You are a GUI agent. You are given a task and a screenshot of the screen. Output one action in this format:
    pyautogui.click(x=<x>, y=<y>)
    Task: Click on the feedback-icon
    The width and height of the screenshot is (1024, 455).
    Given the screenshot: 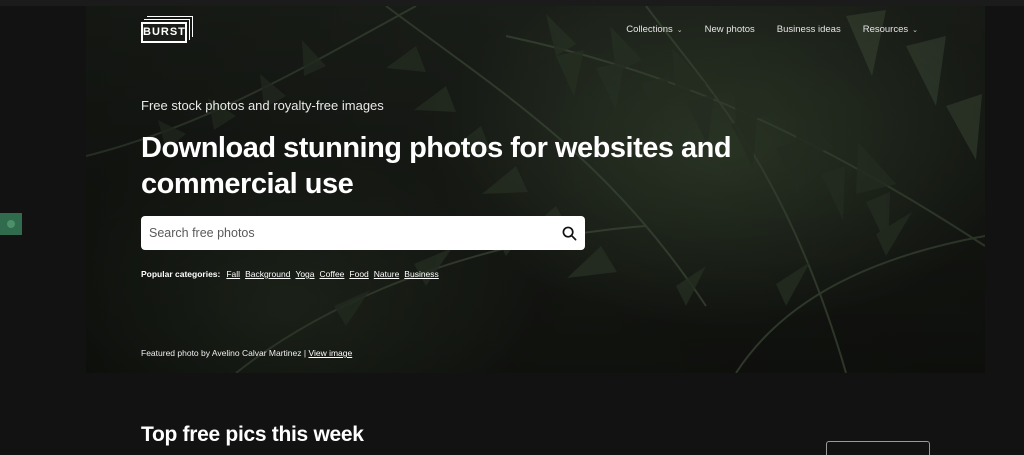 What is the action you would take?
    pyautogui.click(x=11, y=224)
    